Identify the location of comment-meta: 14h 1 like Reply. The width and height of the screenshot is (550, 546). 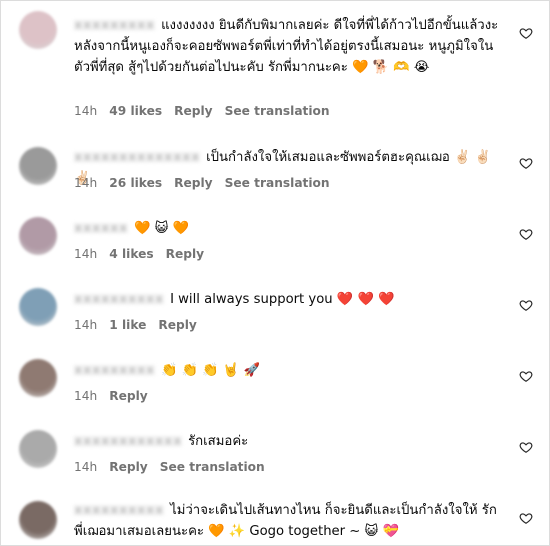
(141, 325).